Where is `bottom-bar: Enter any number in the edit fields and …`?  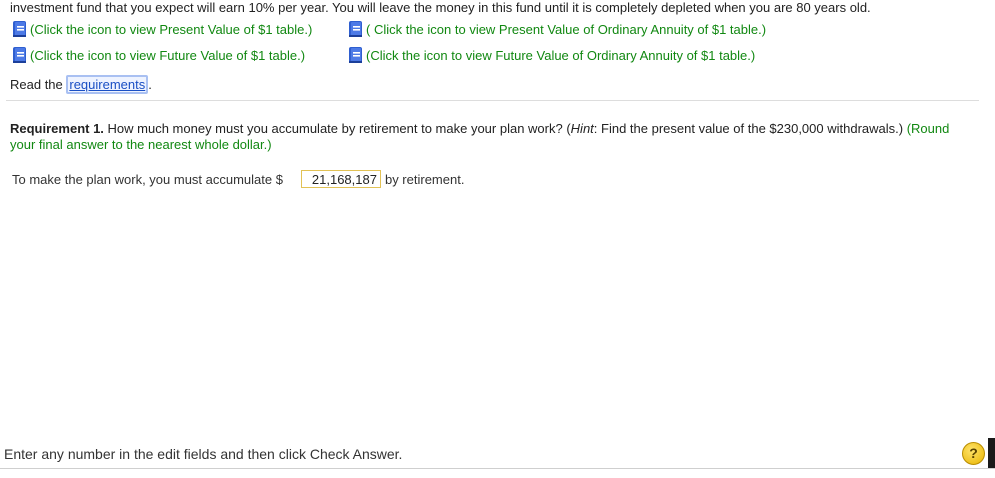 bottom-bar: Enter any number in the edit fields and … is located at coordinates (497, 453).